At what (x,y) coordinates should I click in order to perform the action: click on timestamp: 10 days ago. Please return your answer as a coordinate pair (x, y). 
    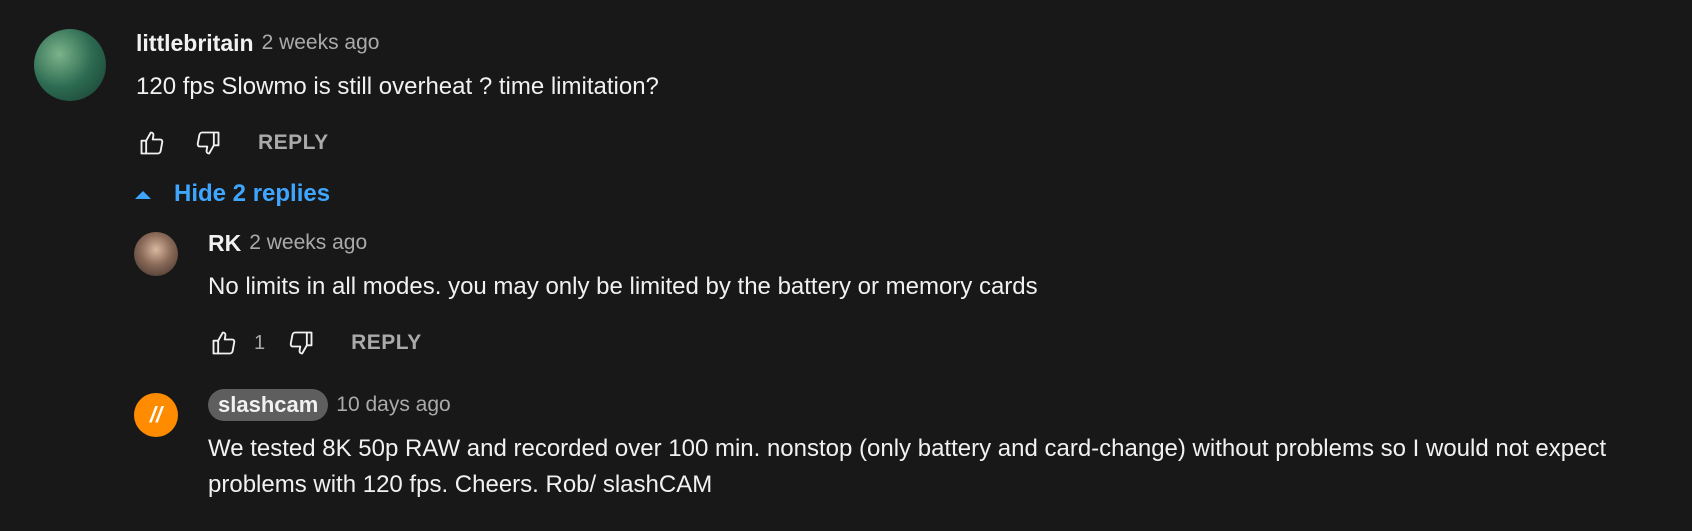
    Looking at the image, I should click on (393, 405).